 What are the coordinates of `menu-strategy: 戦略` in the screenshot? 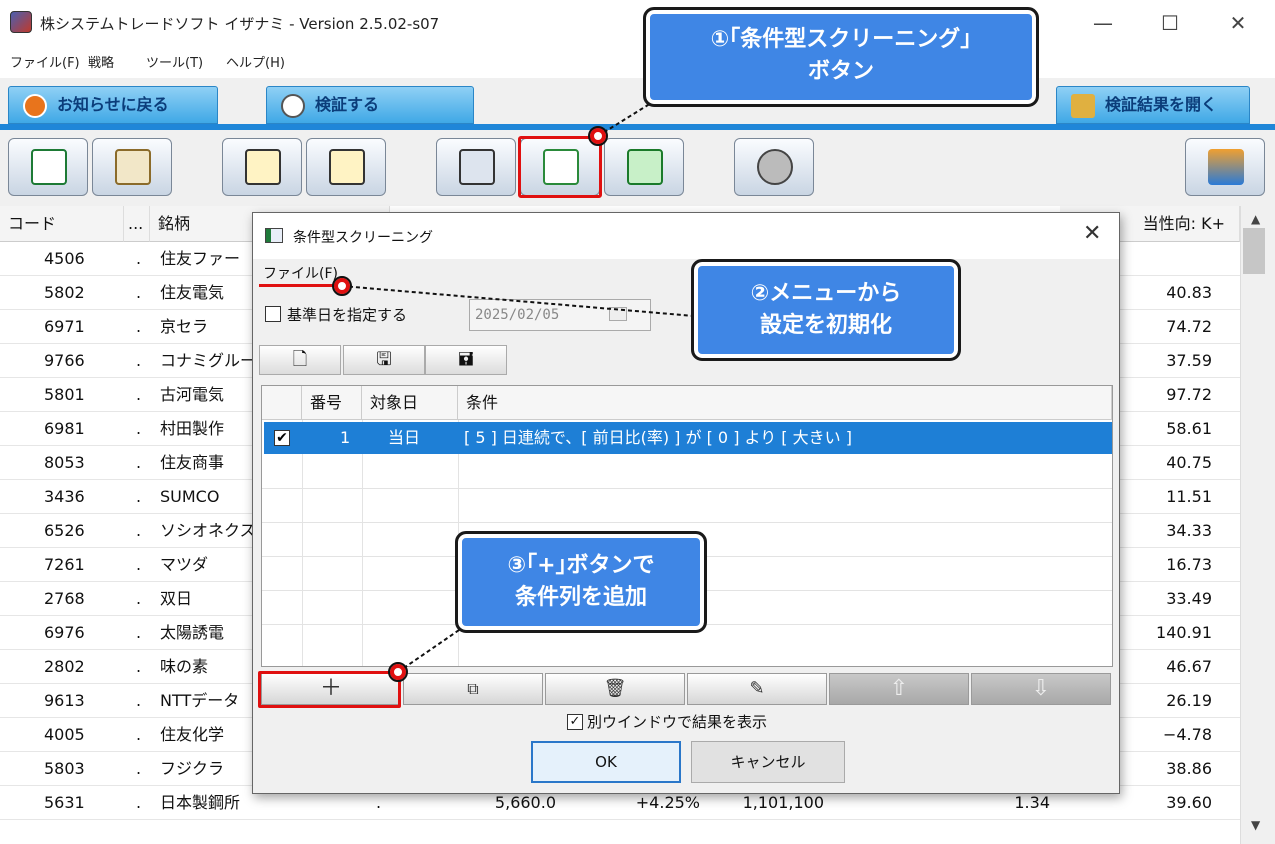 It's located at (101, 61).